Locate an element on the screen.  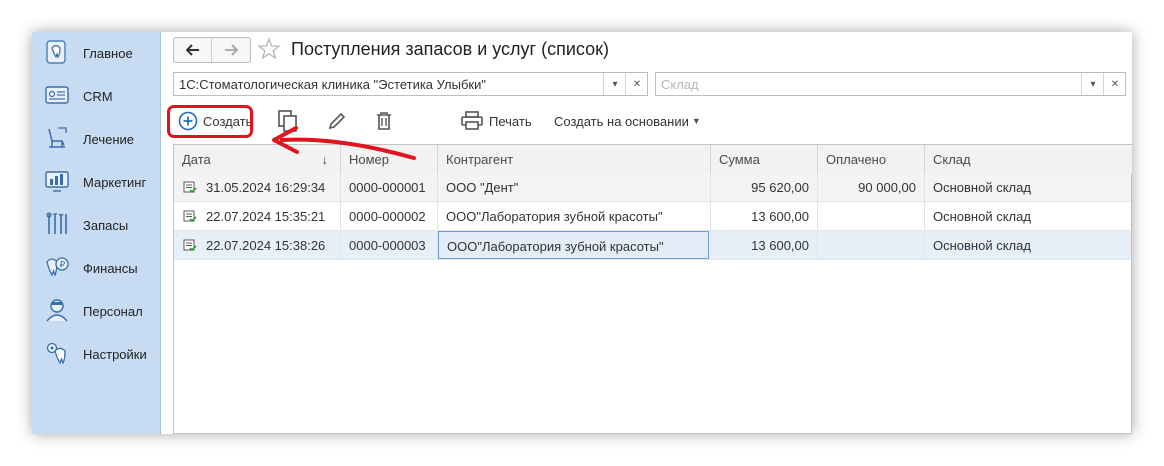
arrow-right-icon is located at coordinates (231, 50).